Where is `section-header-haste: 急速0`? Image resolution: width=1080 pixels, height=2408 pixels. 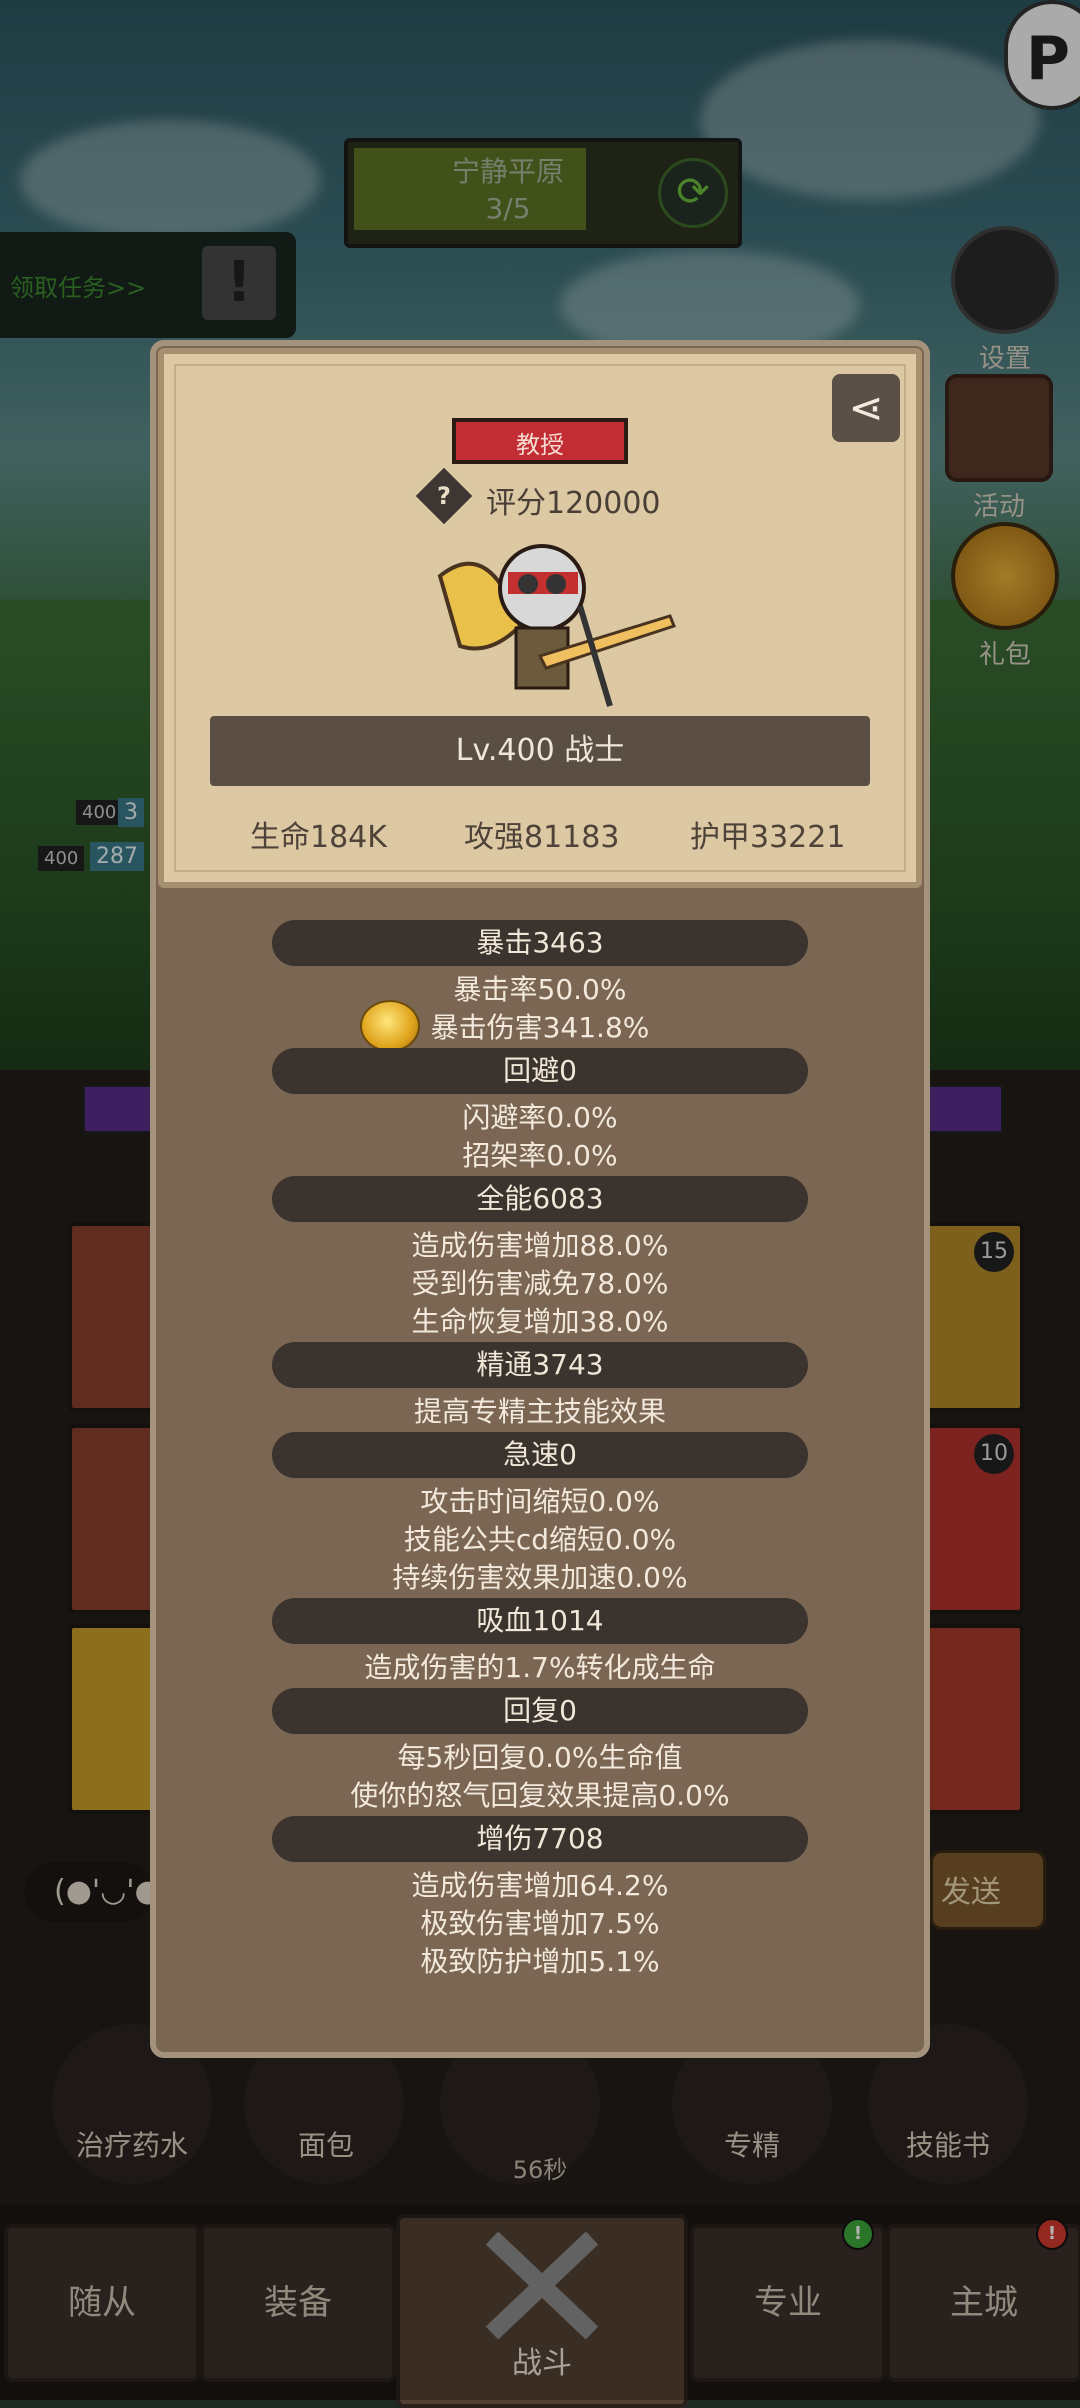
section-header-haste: 急速0 is located at coordinates (540, 1455).